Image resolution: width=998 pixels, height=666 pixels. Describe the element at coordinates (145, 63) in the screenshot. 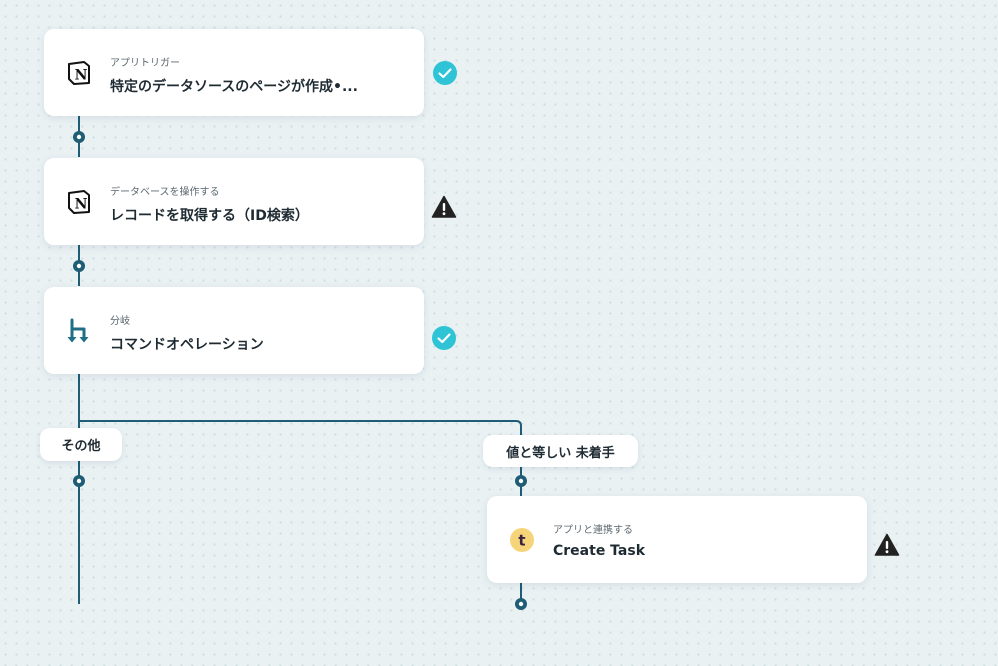

I see `step-type-label: アプリトリガー` at that location.